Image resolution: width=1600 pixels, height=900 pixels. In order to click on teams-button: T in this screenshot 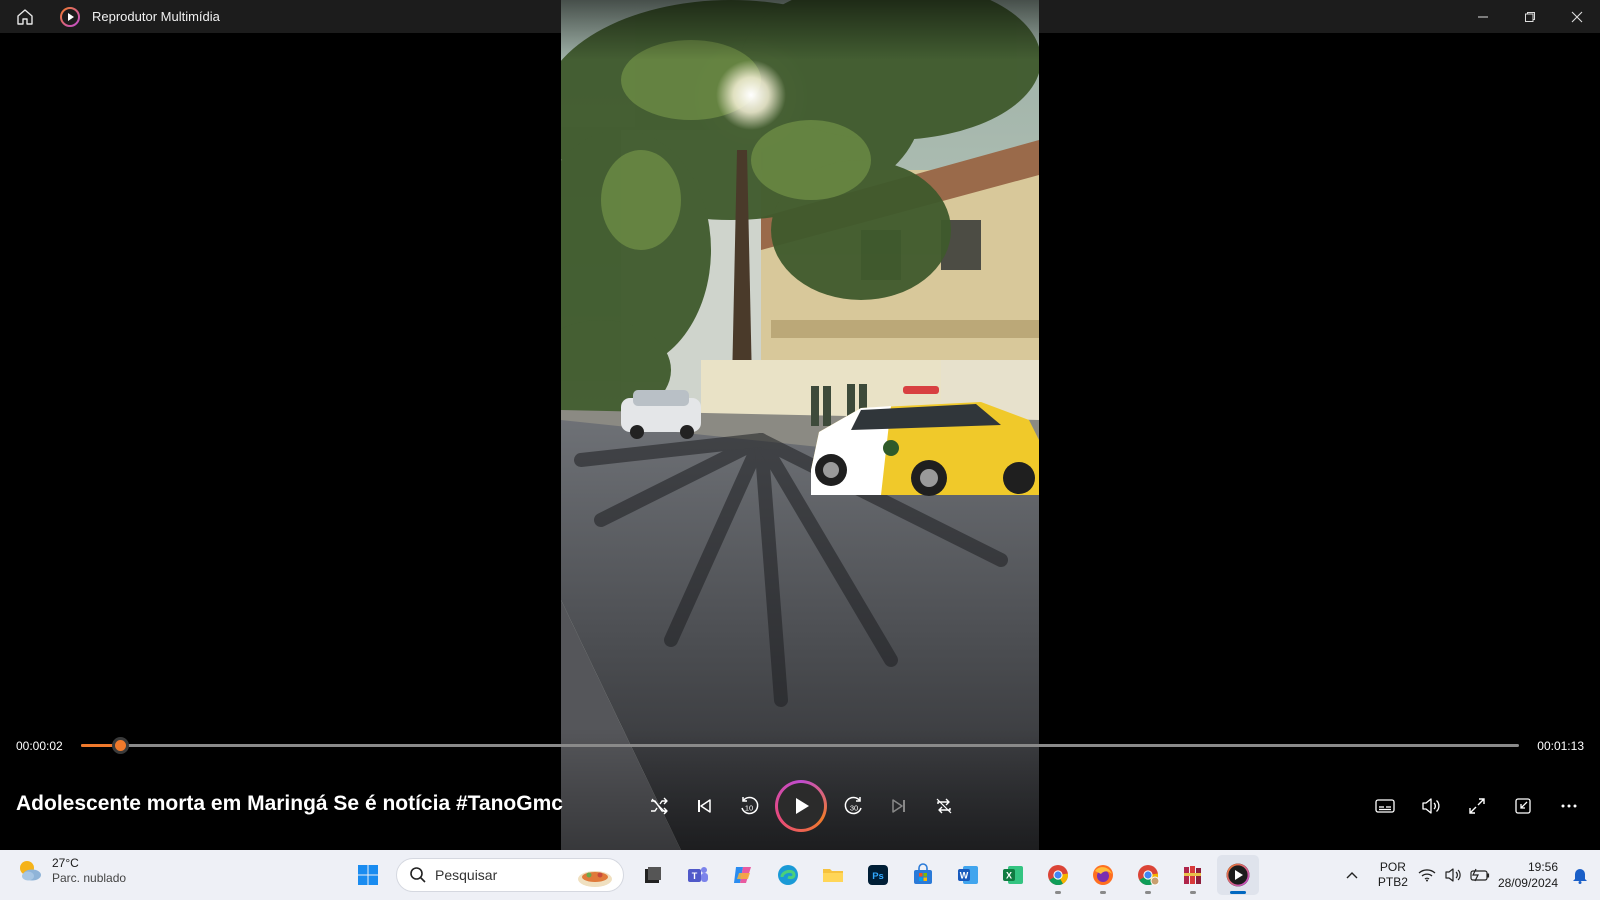, I will do `click(698, 875)`.